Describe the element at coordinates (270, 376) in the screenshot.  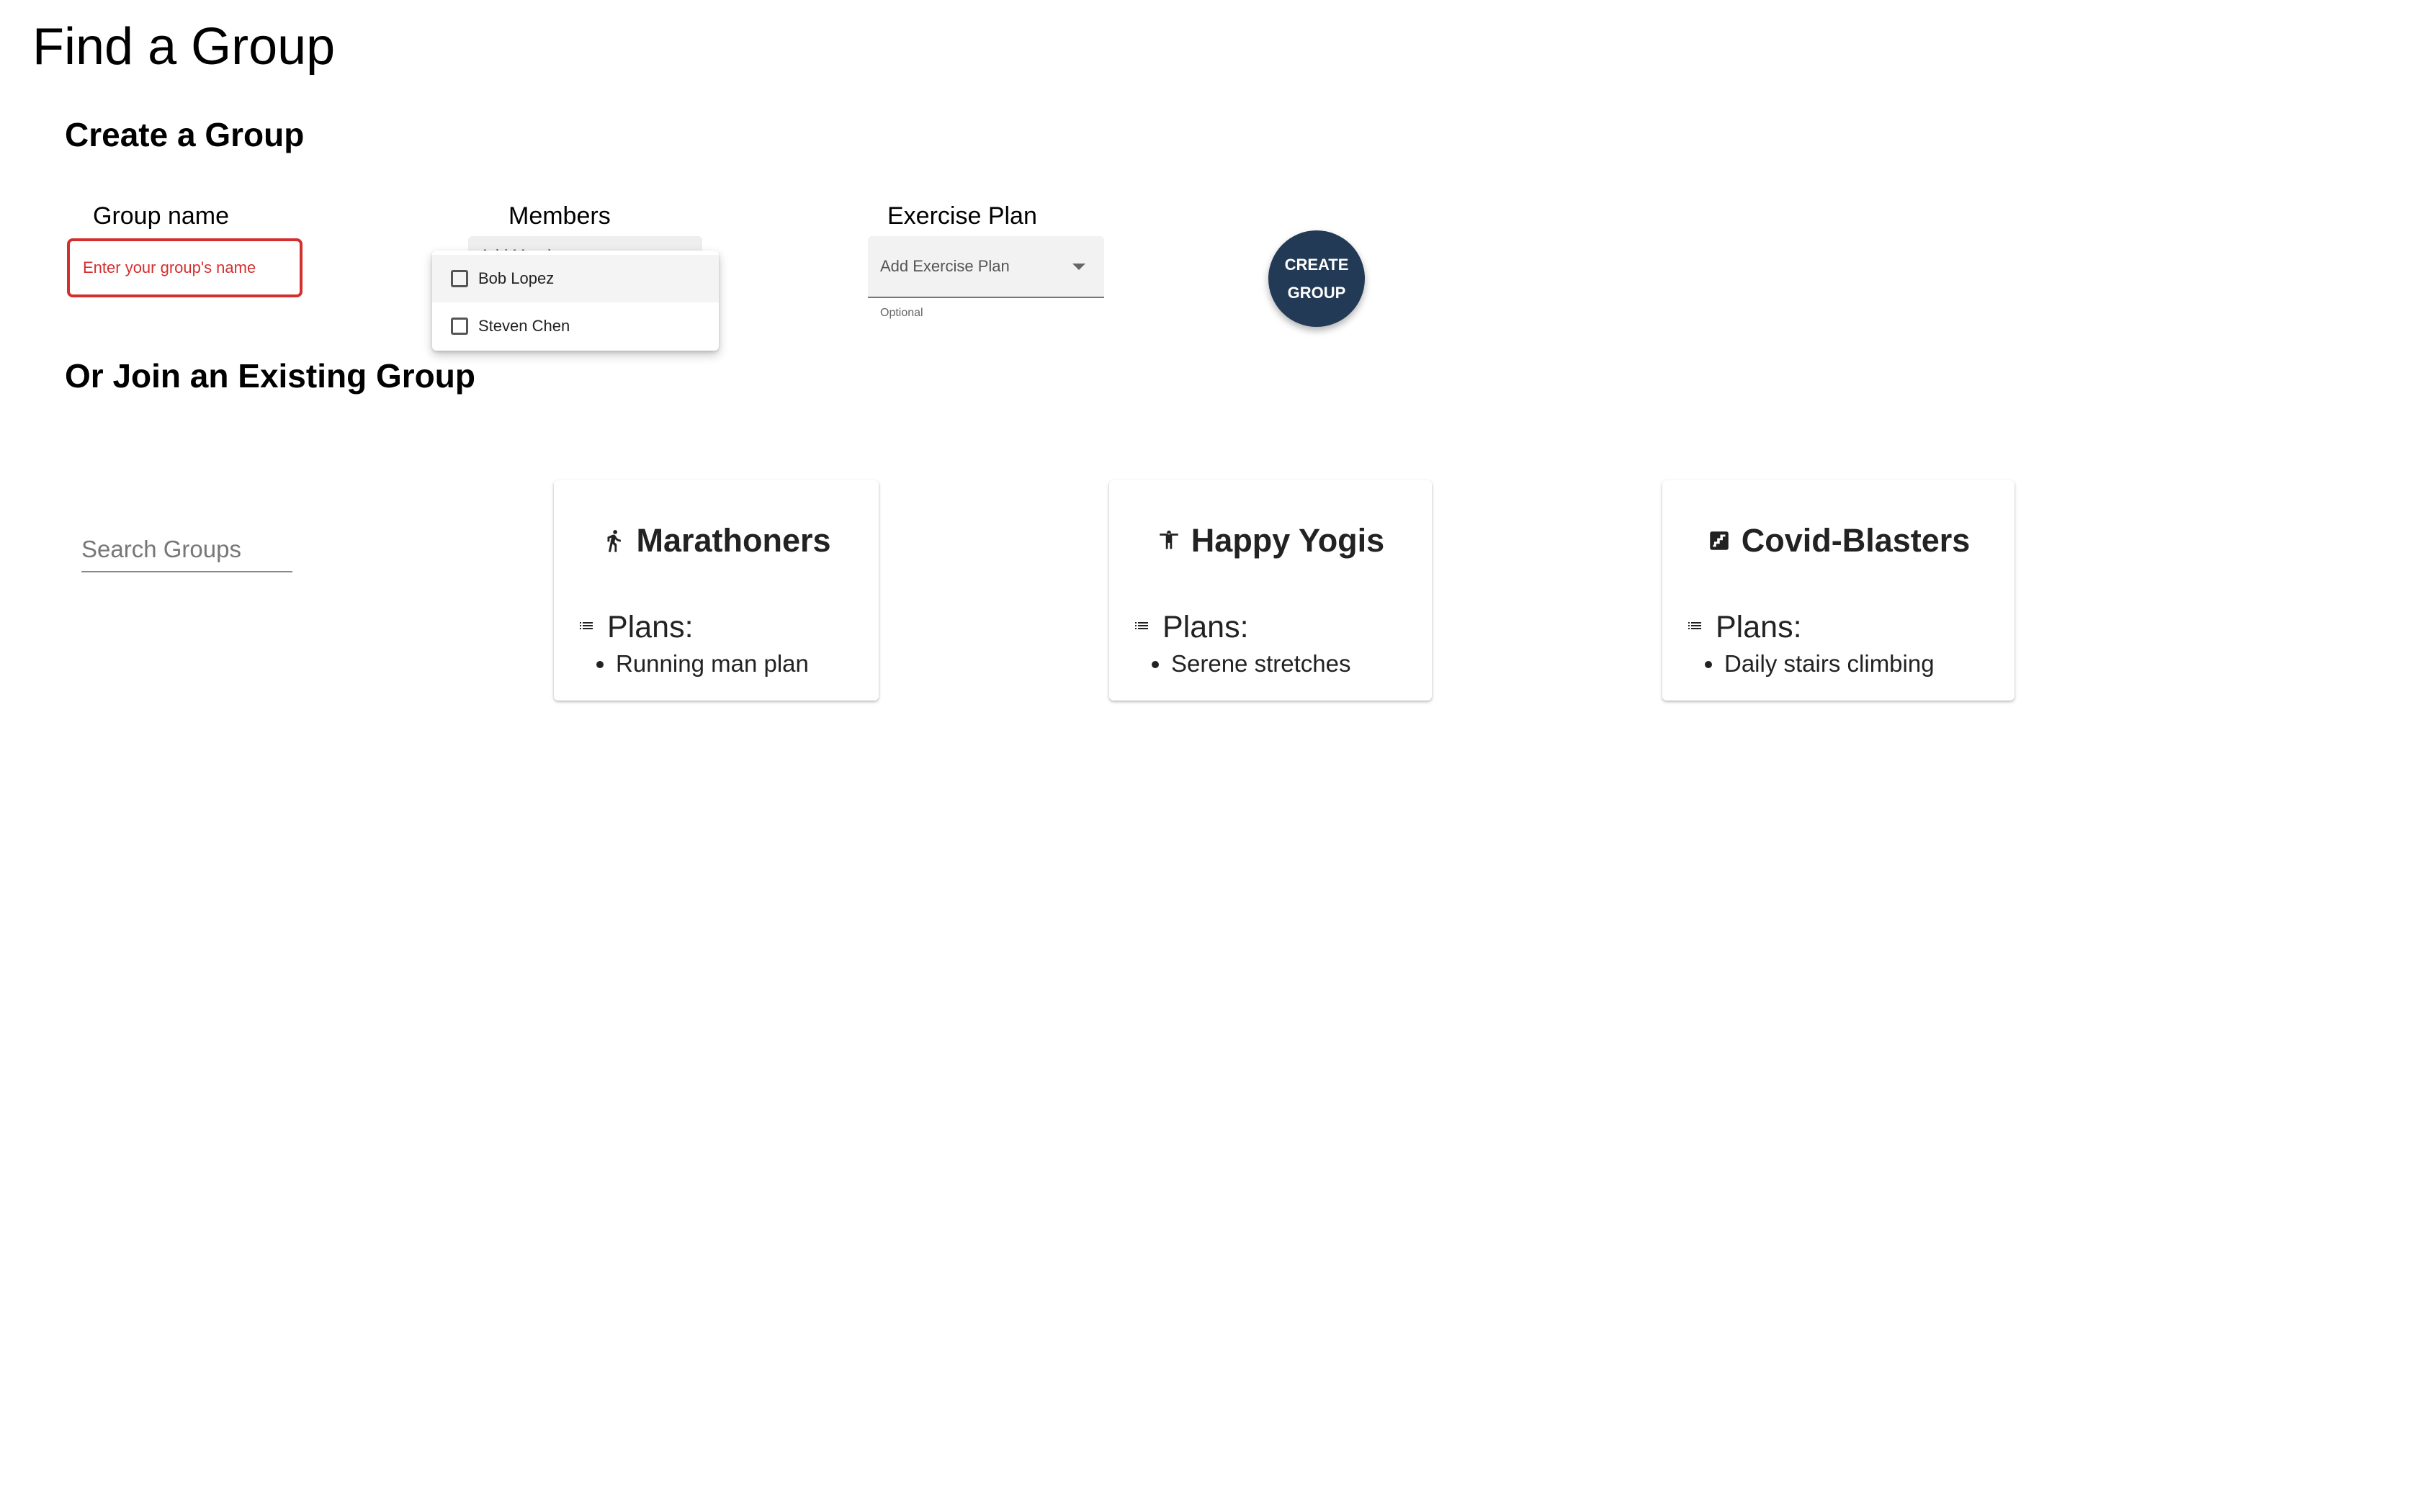
I see `join-group-heading: Or Join an Existing Group` at that location.